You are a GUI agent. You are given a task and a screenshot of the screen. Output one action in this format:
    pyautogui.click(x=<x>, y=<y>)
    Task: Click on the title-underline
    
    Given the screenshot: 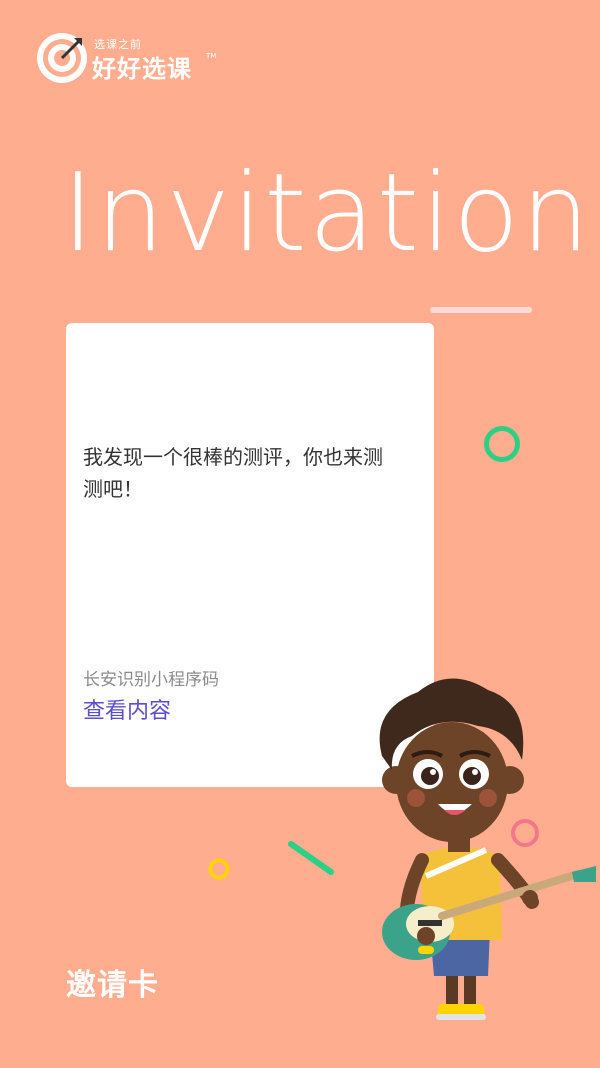 What is the action you would take?
    pyautogui.click(x=481, y=310)
    